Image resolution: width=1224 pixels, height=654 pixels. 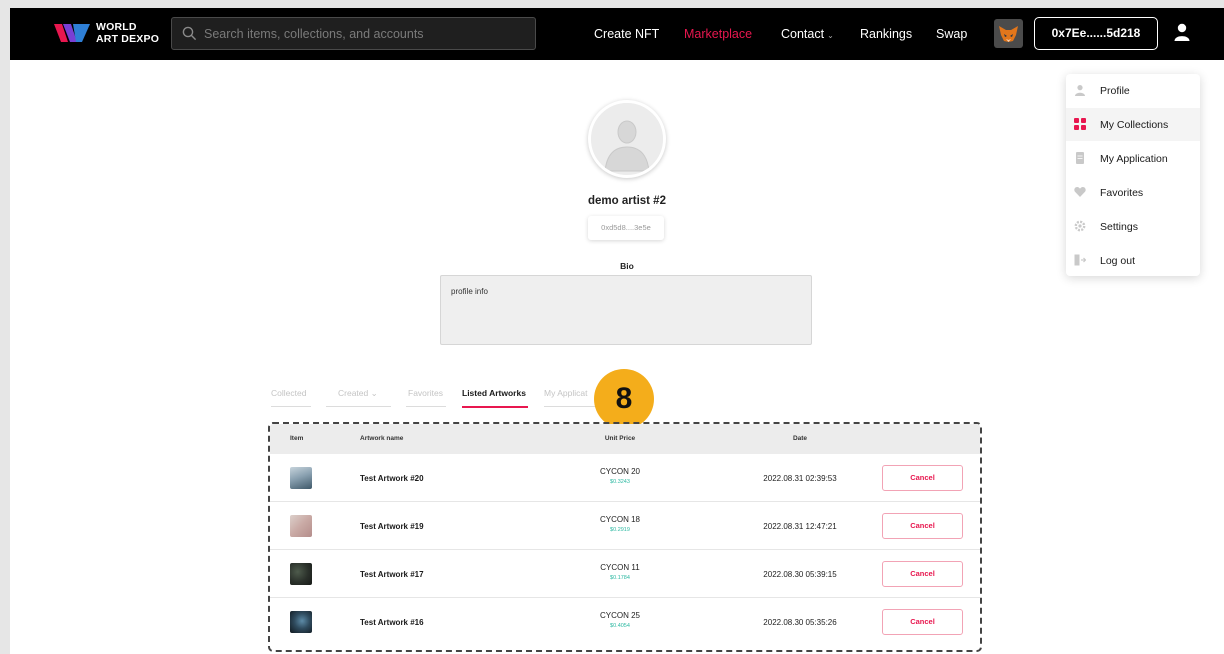 What do you see at coordinates (1080, 260) in the screenshot?
I see `logout-icon` at bounding box center [1080, 260].